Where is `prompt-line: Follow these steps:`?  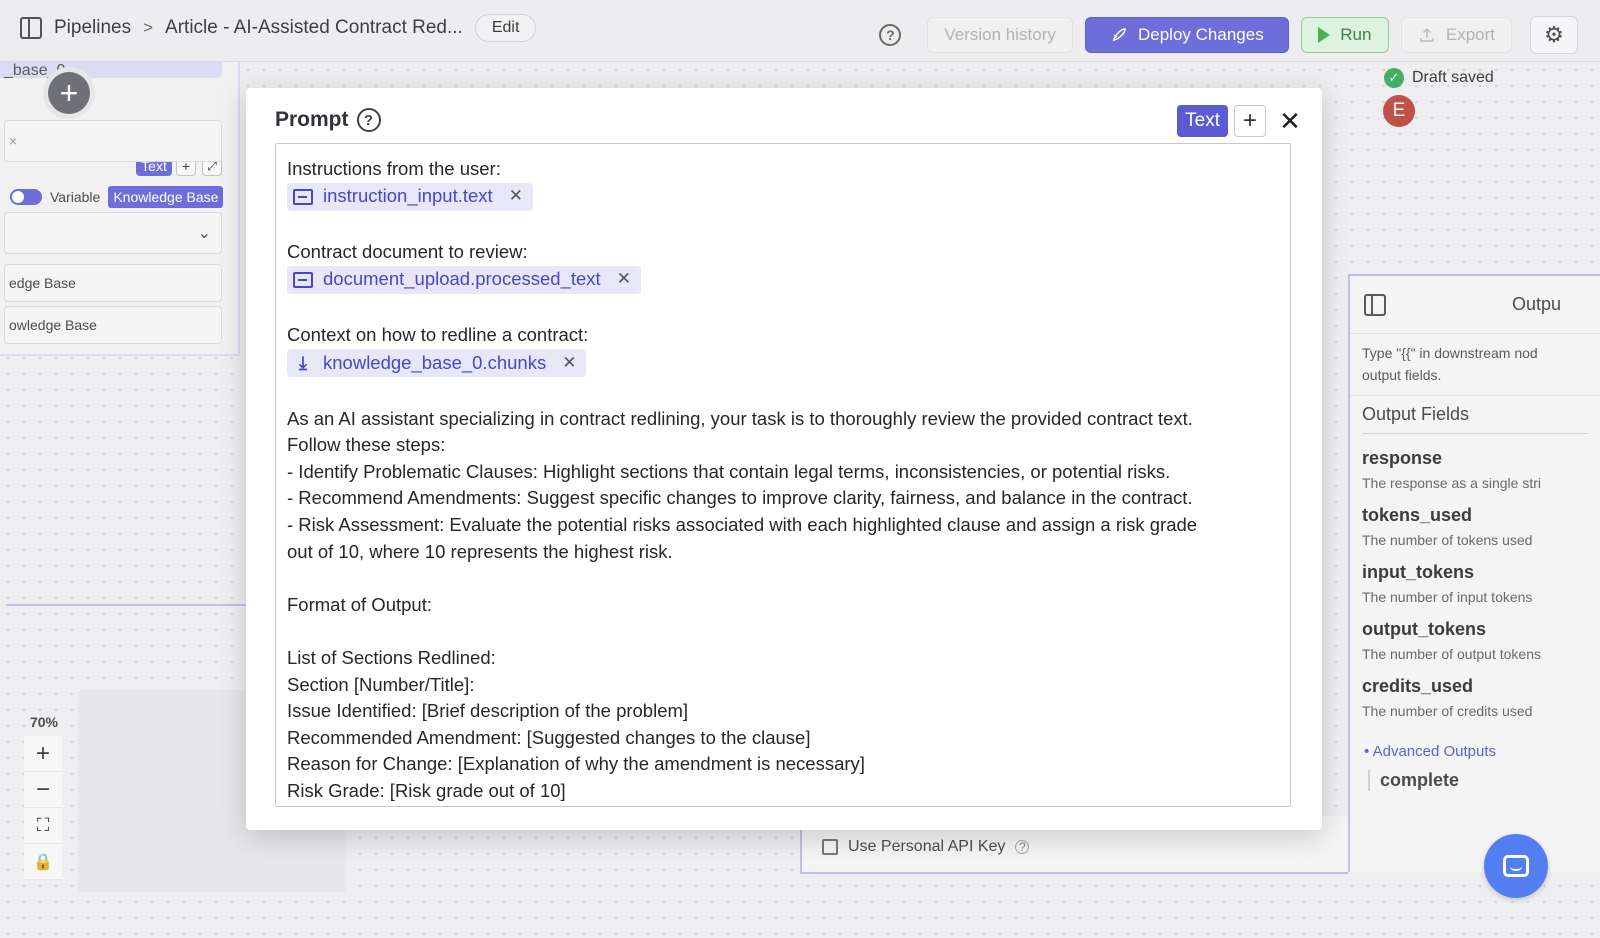 prompt-line: Follow these steps: is located at coordinates (366, 445).